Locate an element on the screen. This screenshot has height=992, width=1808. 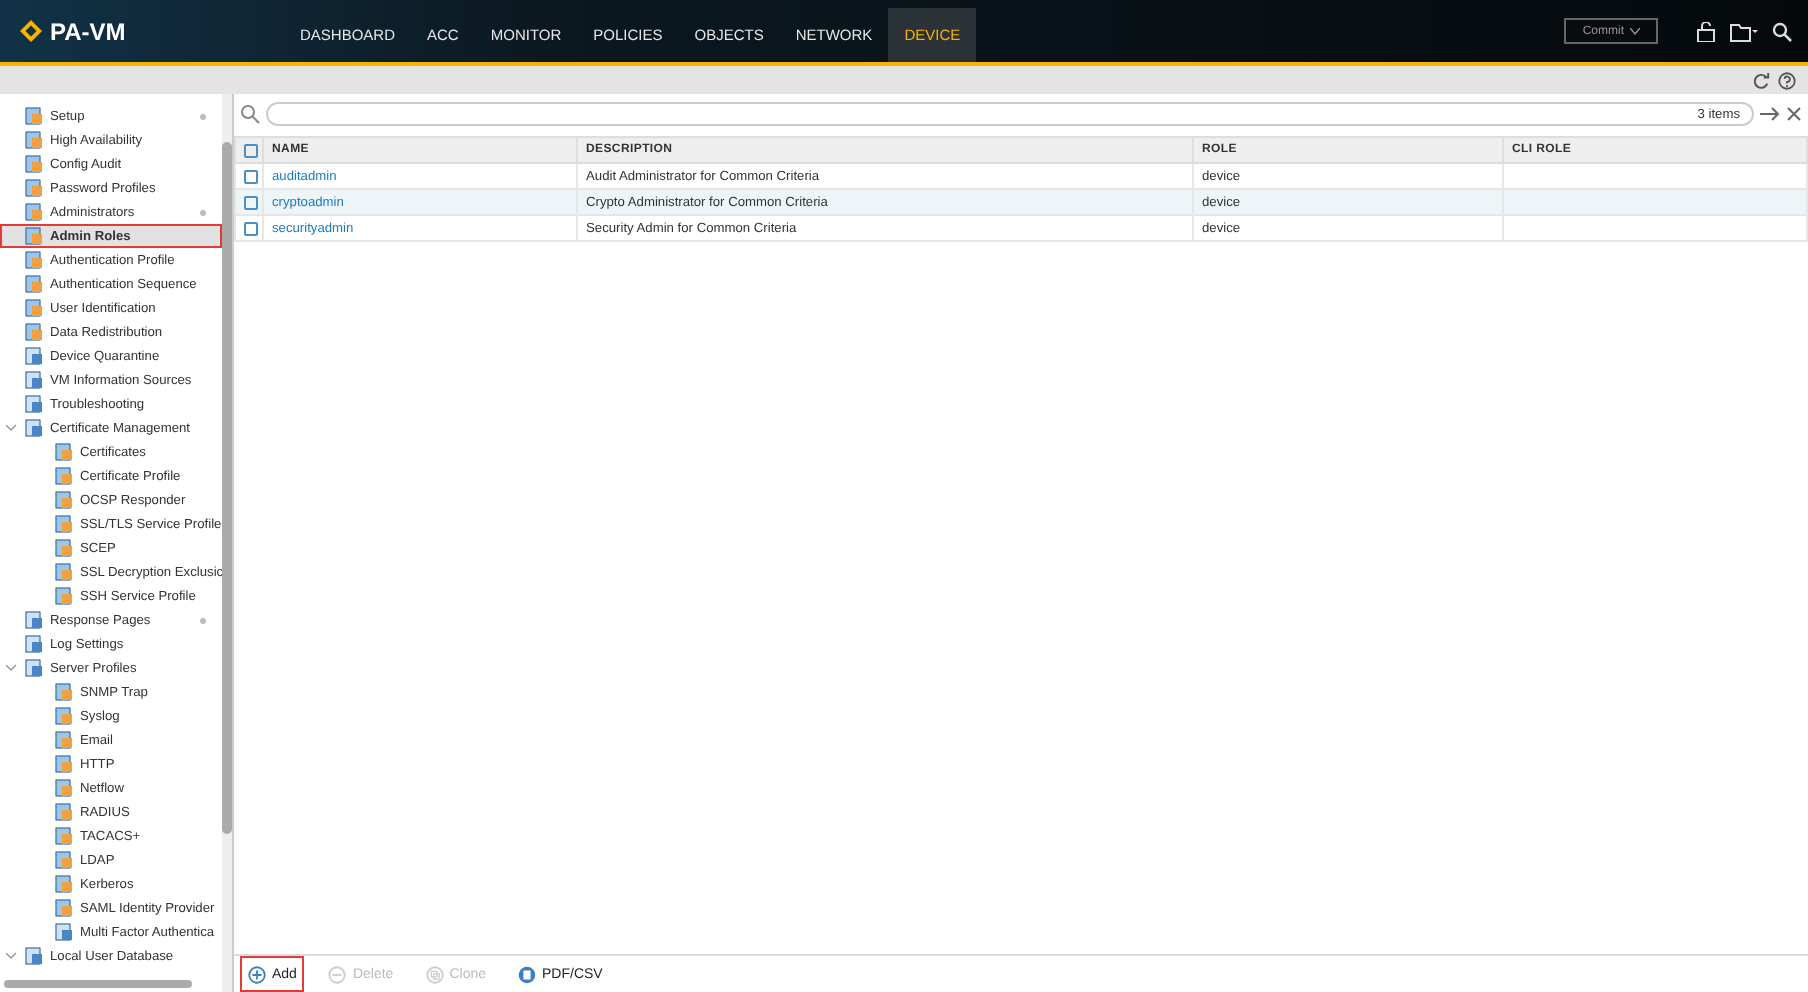
arrow-right-icon is located at coordinates (1770, 114).